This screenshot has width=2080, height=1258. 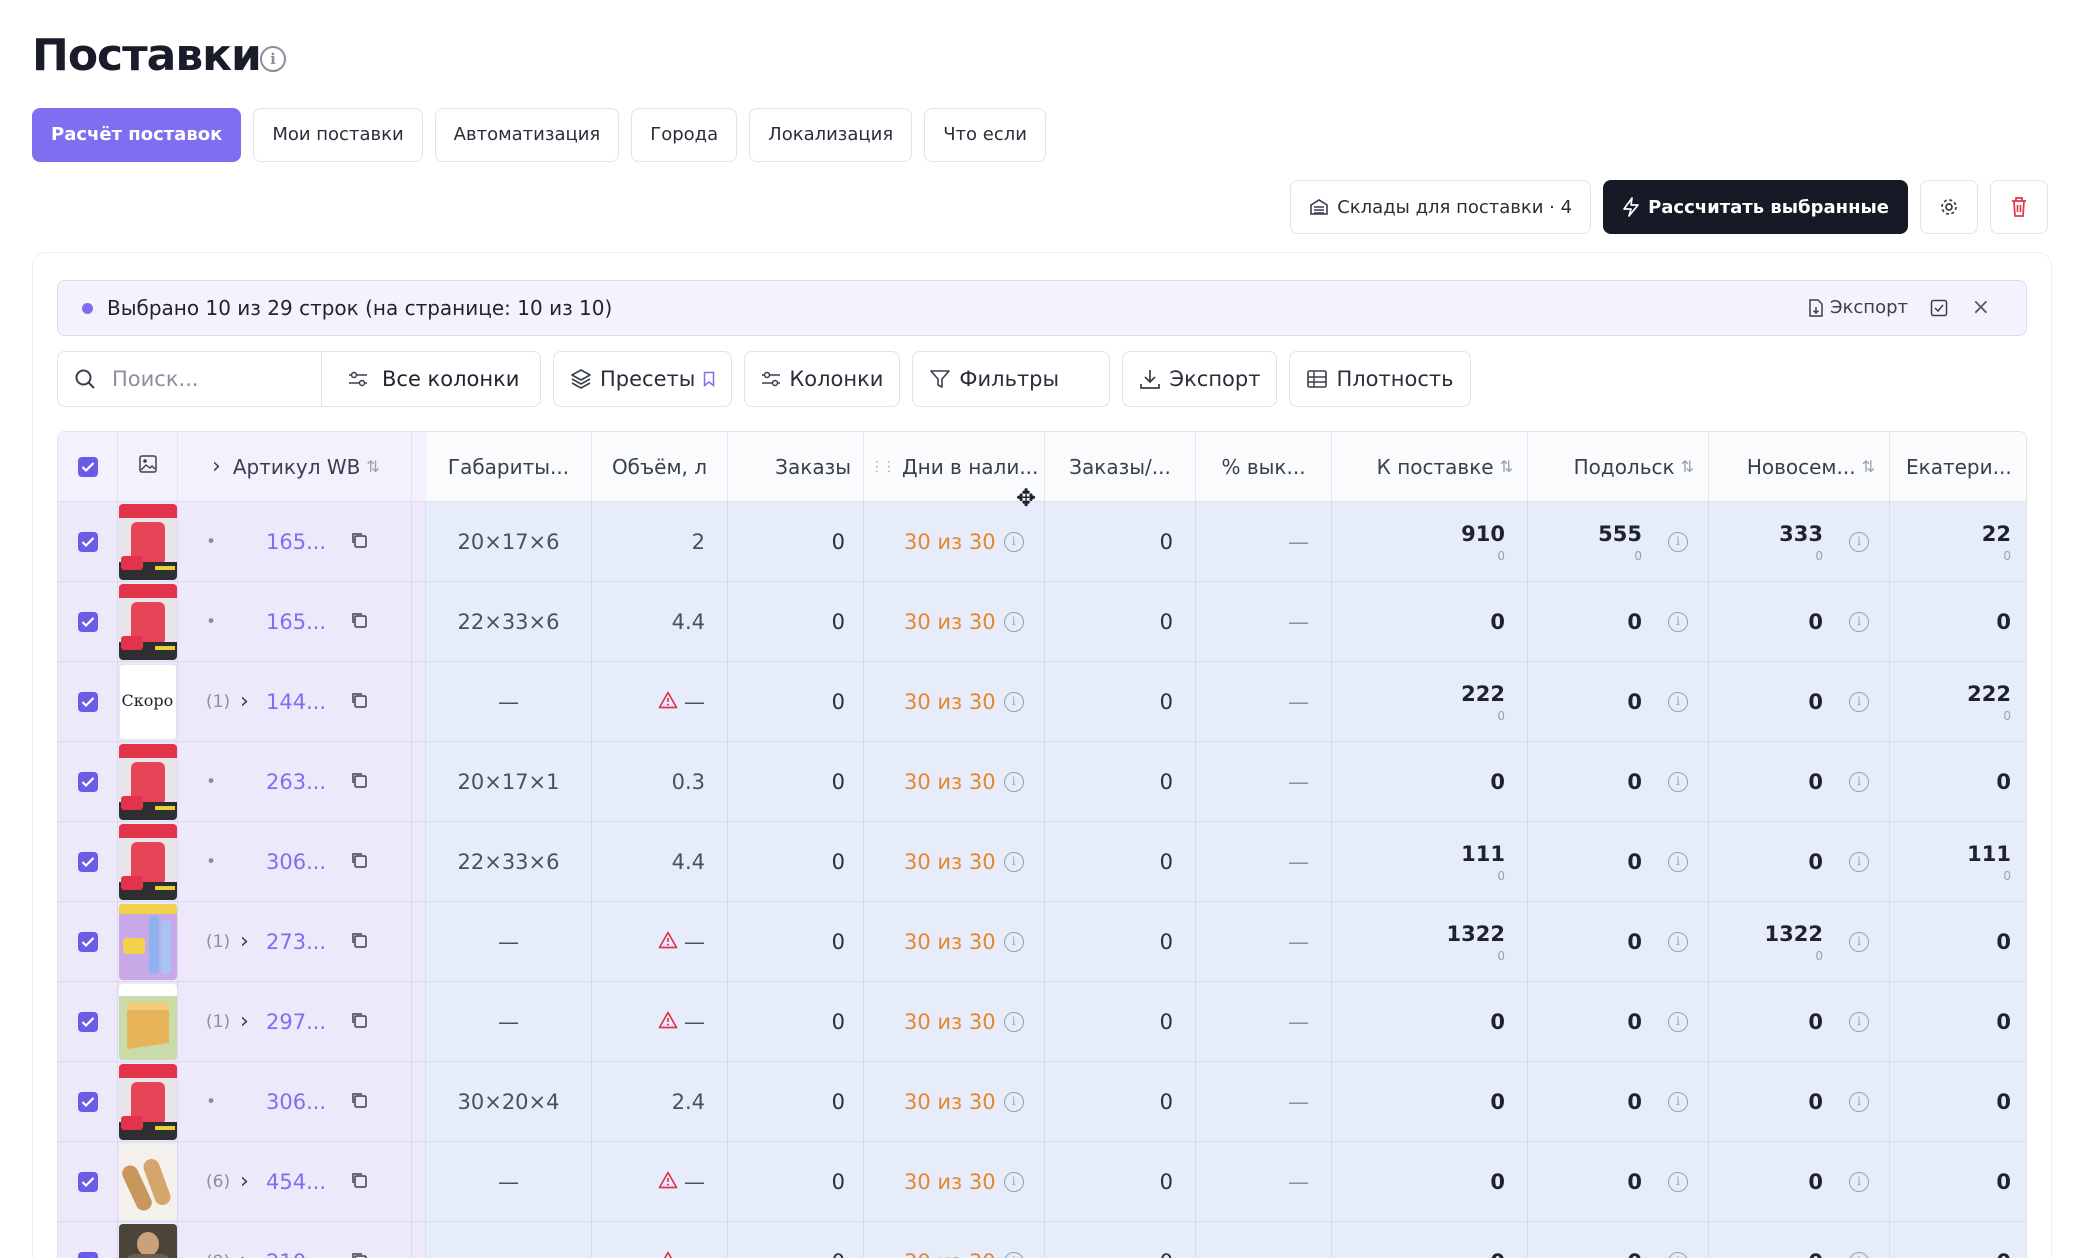 What do you see at coordinates (1858, 307) in the screenshot?
I see `selection-export-button: Экспорт` at bounding box center [1858, 307].